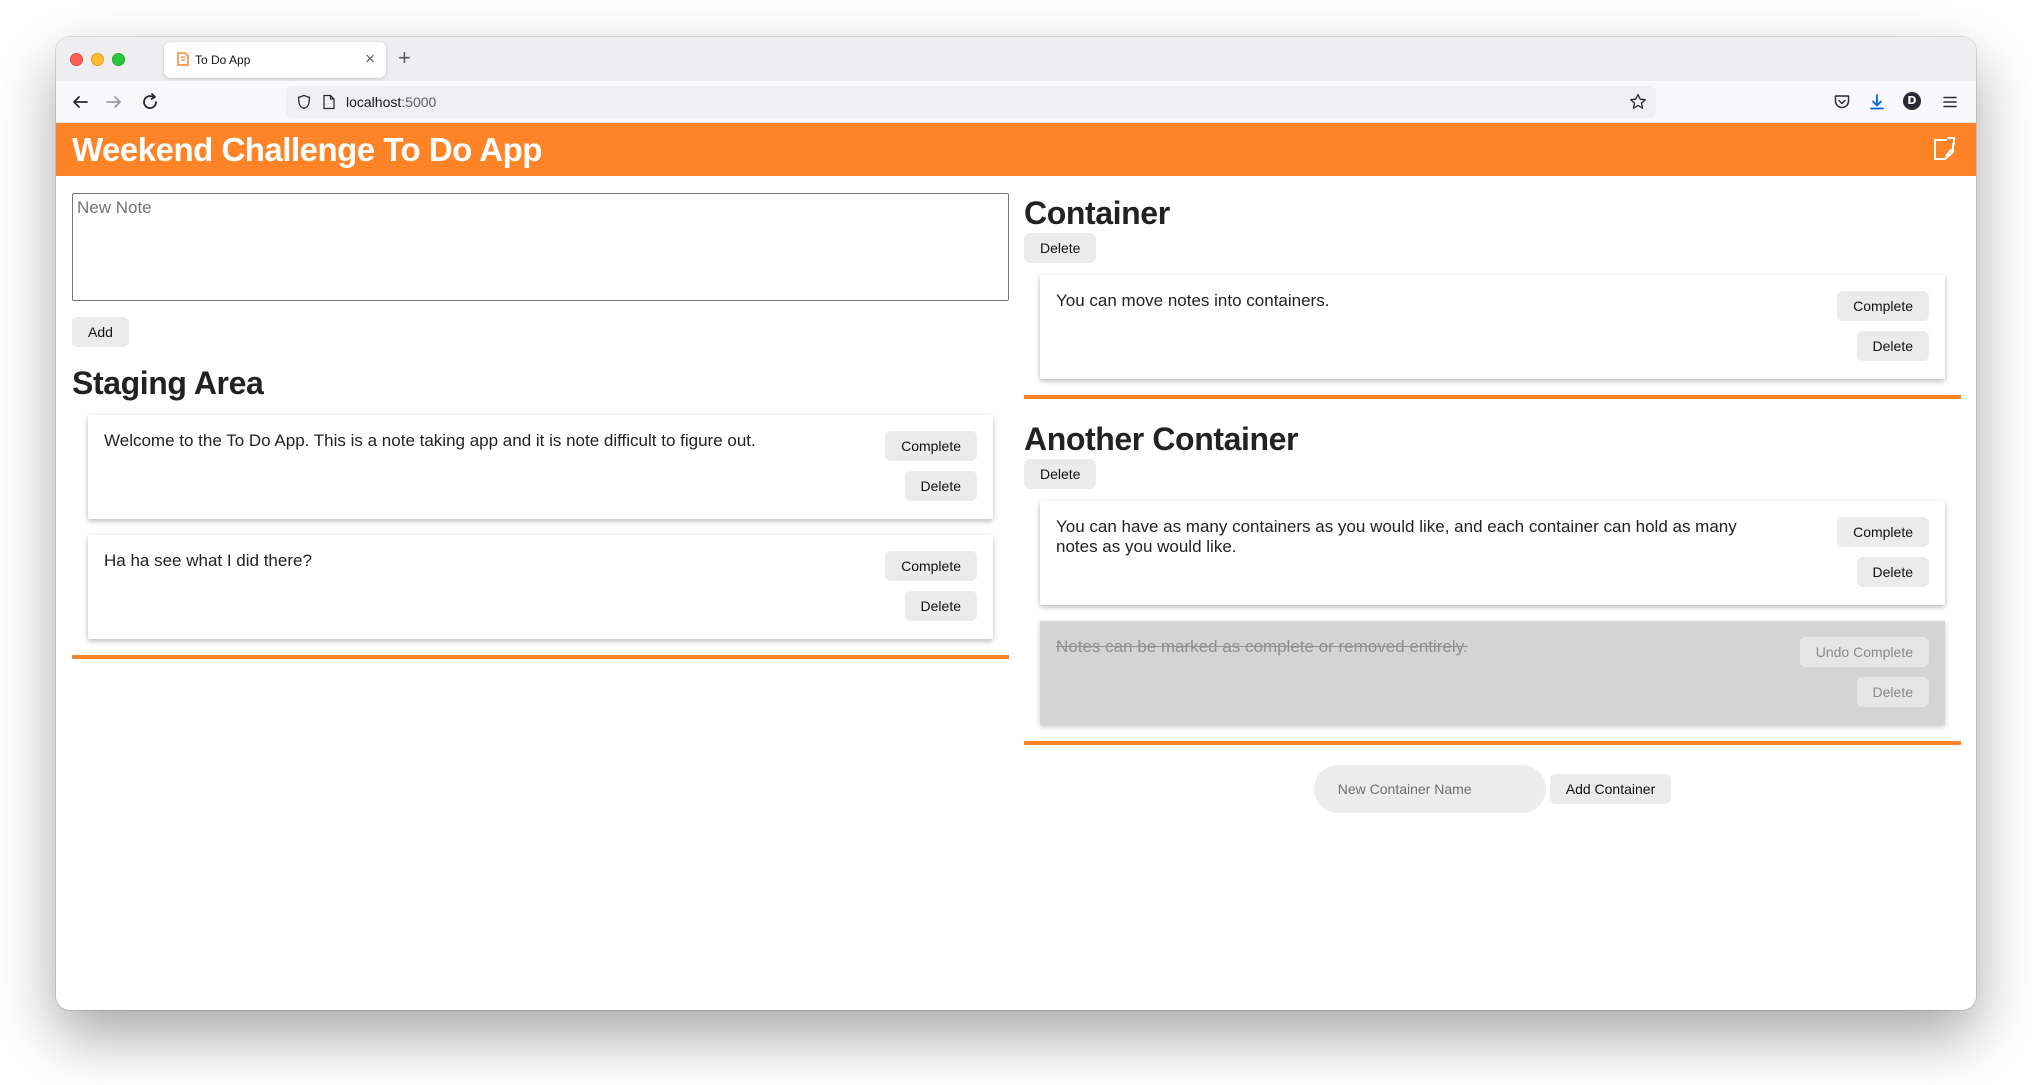 The image size is (2032, 1085). What do you see at coordinates (223, 60) in the screenshot?
I see `tab-title: To Do App` at bounding box center [223, 60].